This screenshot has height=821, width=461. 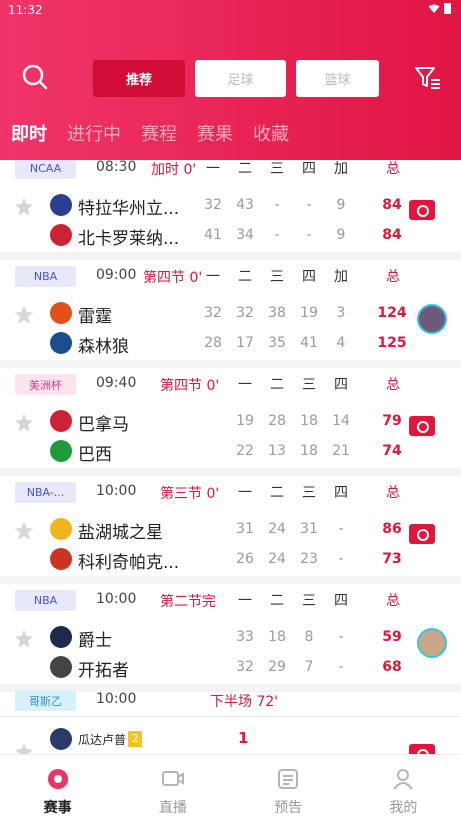 What do you see at coordinates (94, 133) in the screenshot?
I see `tab-in-progress: 进行中` at bounding box center [94, 133].